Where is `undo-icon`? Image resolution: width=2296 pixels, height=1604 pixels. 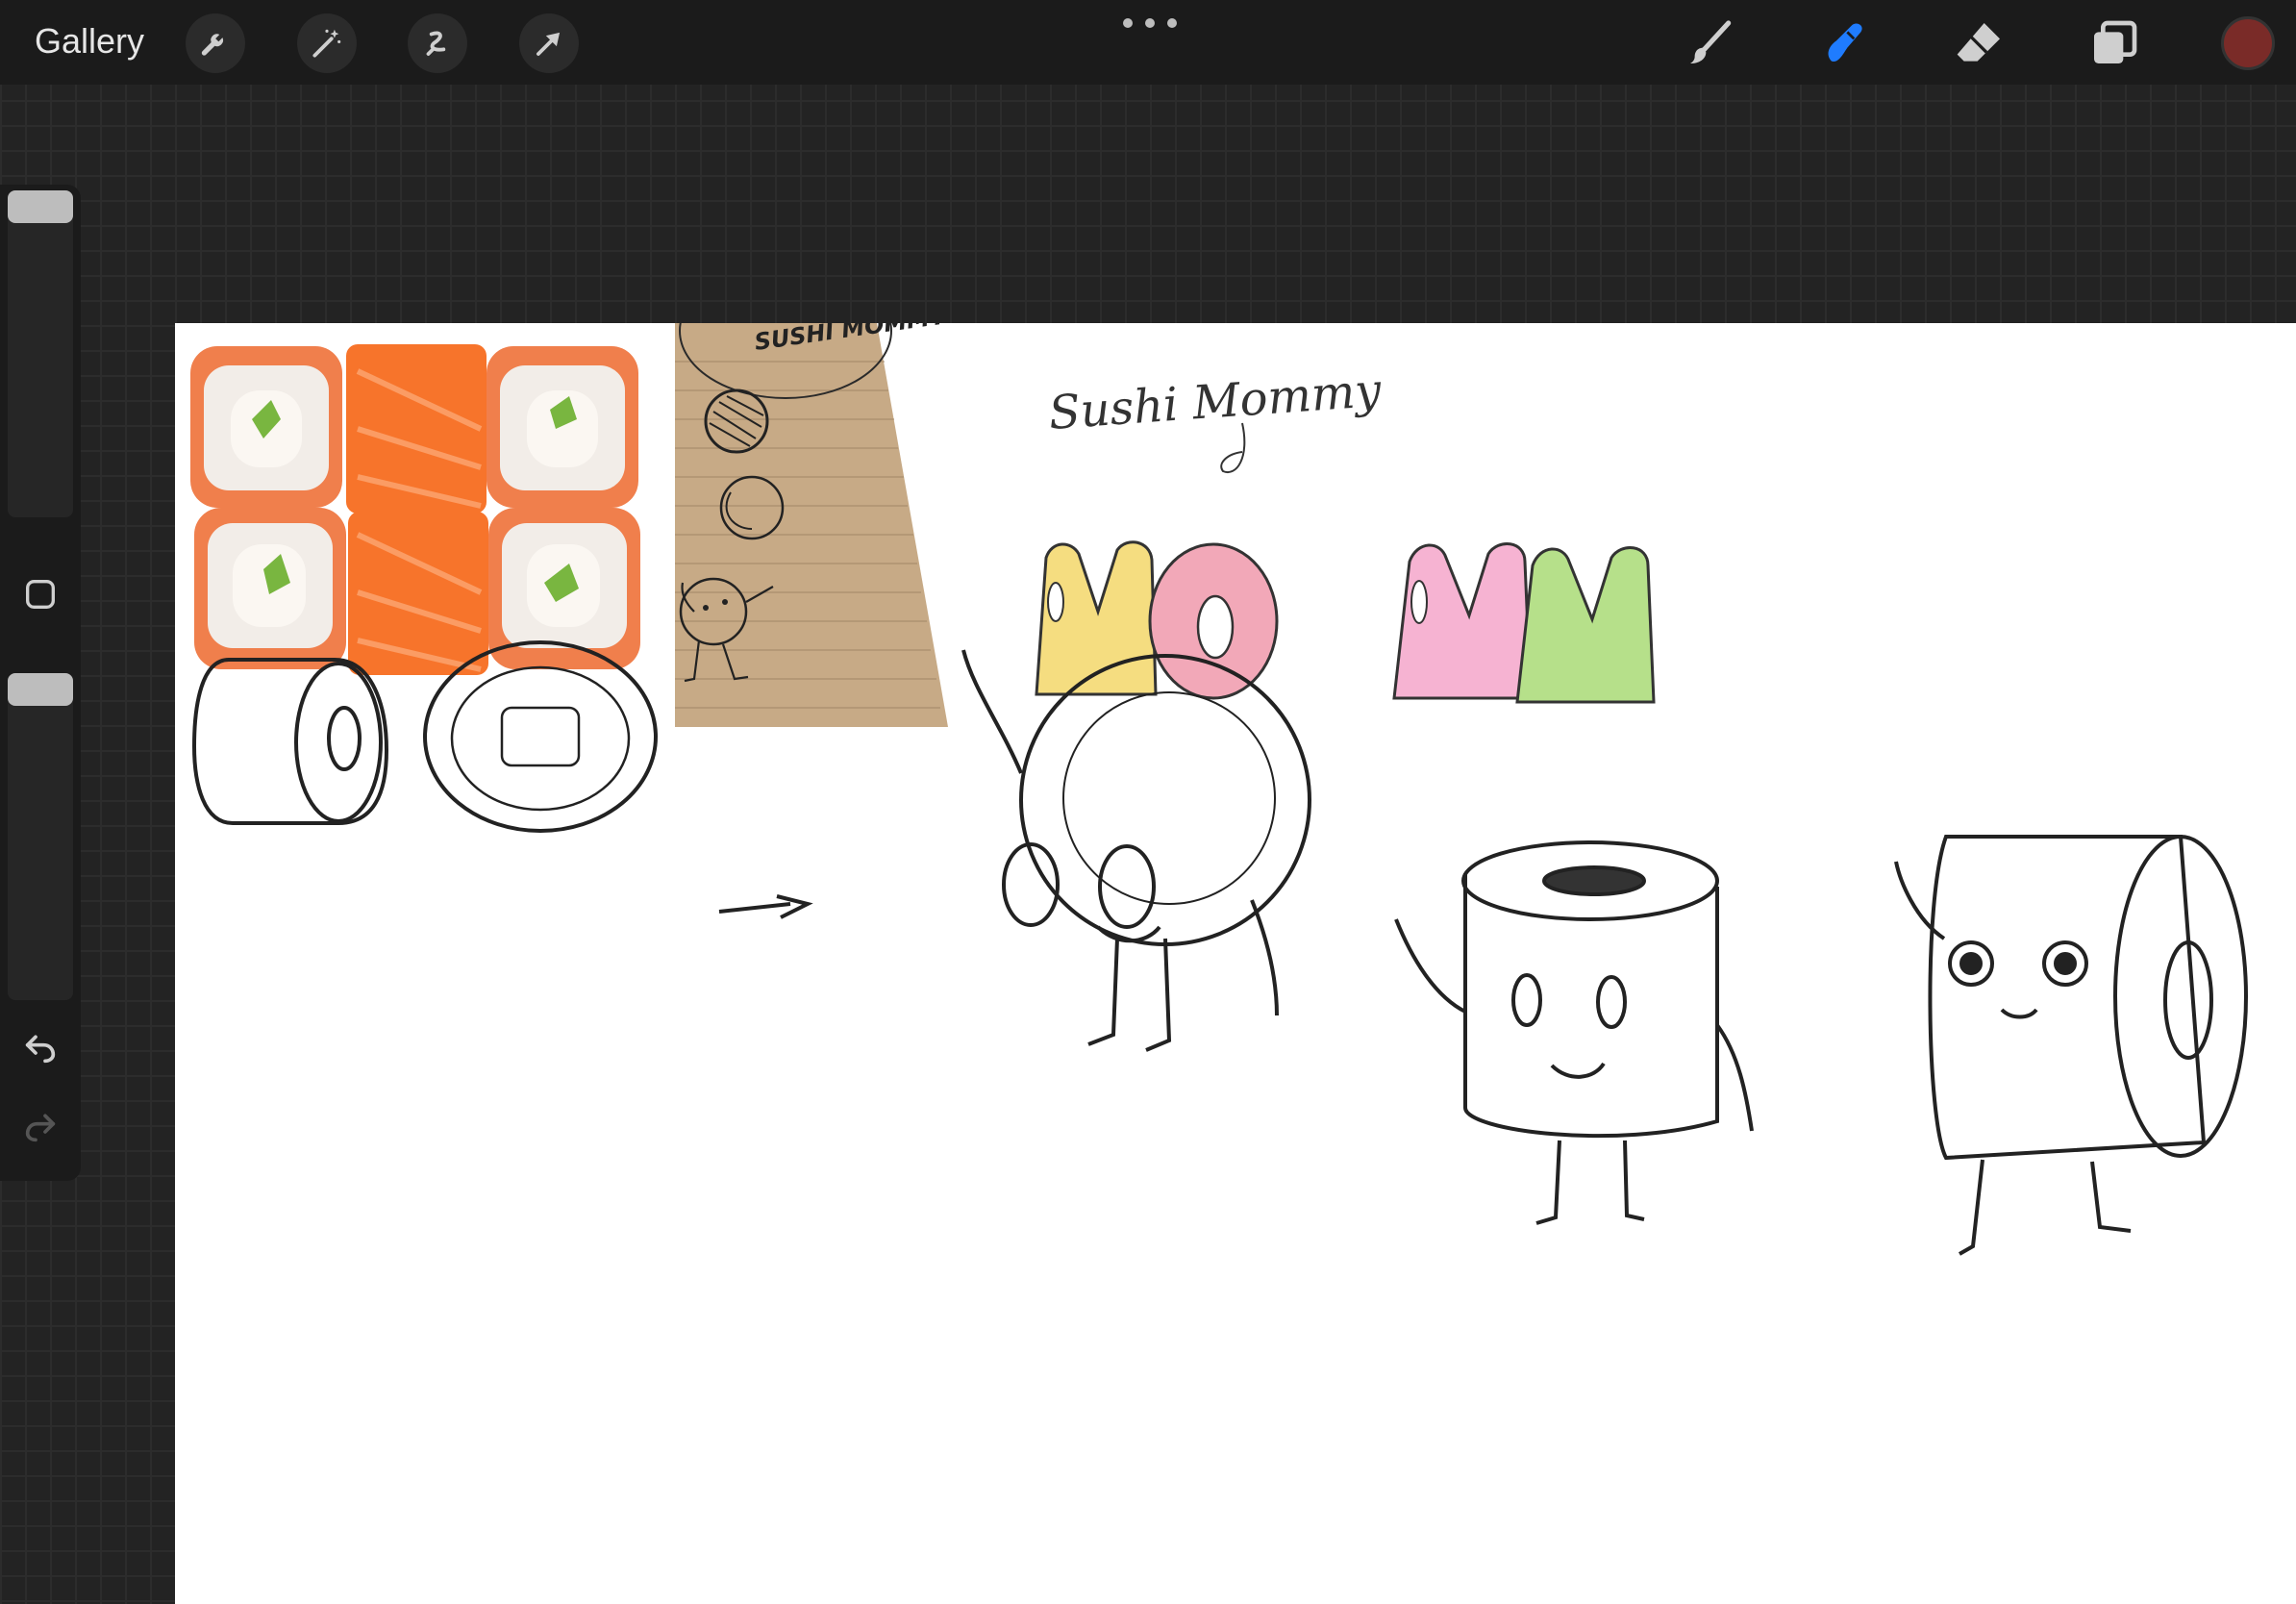 undo-icon is located at coordinates (40, 1049).